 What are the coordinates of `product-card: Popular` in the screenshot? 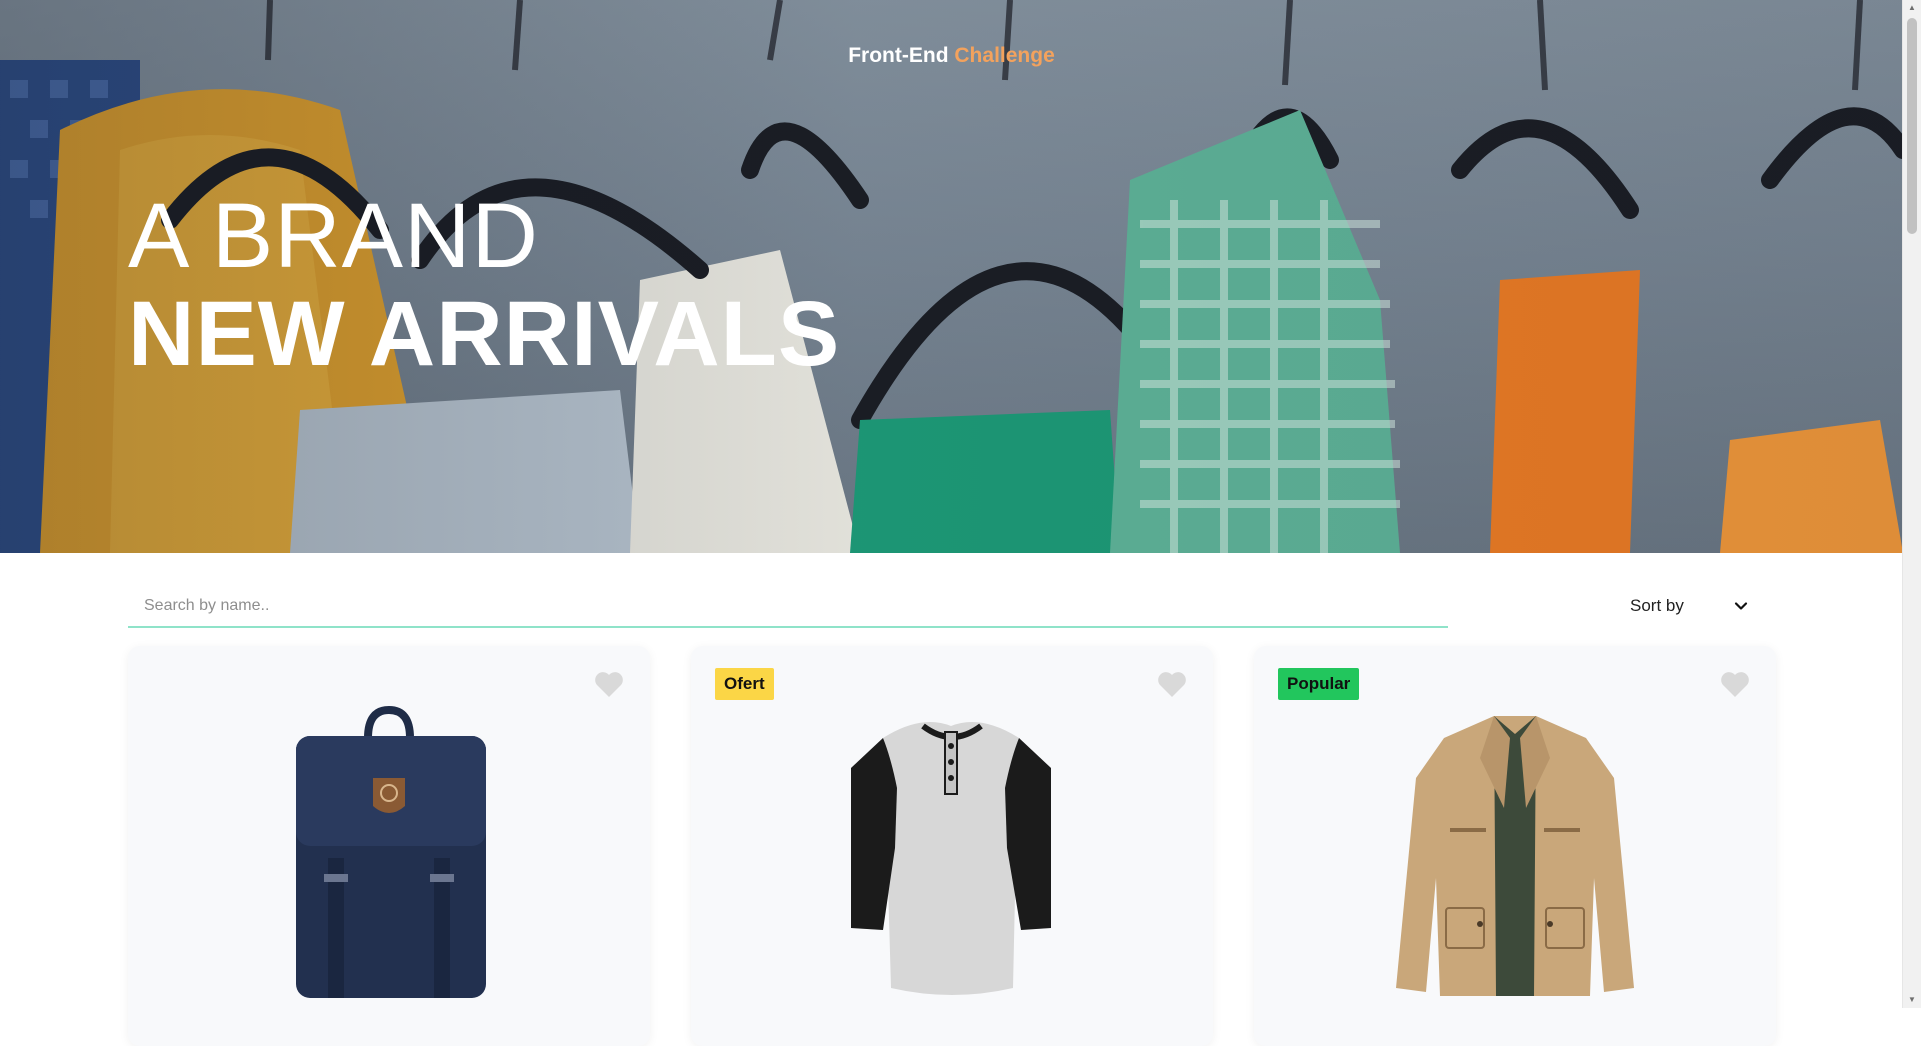 It's located at (1515, 846).